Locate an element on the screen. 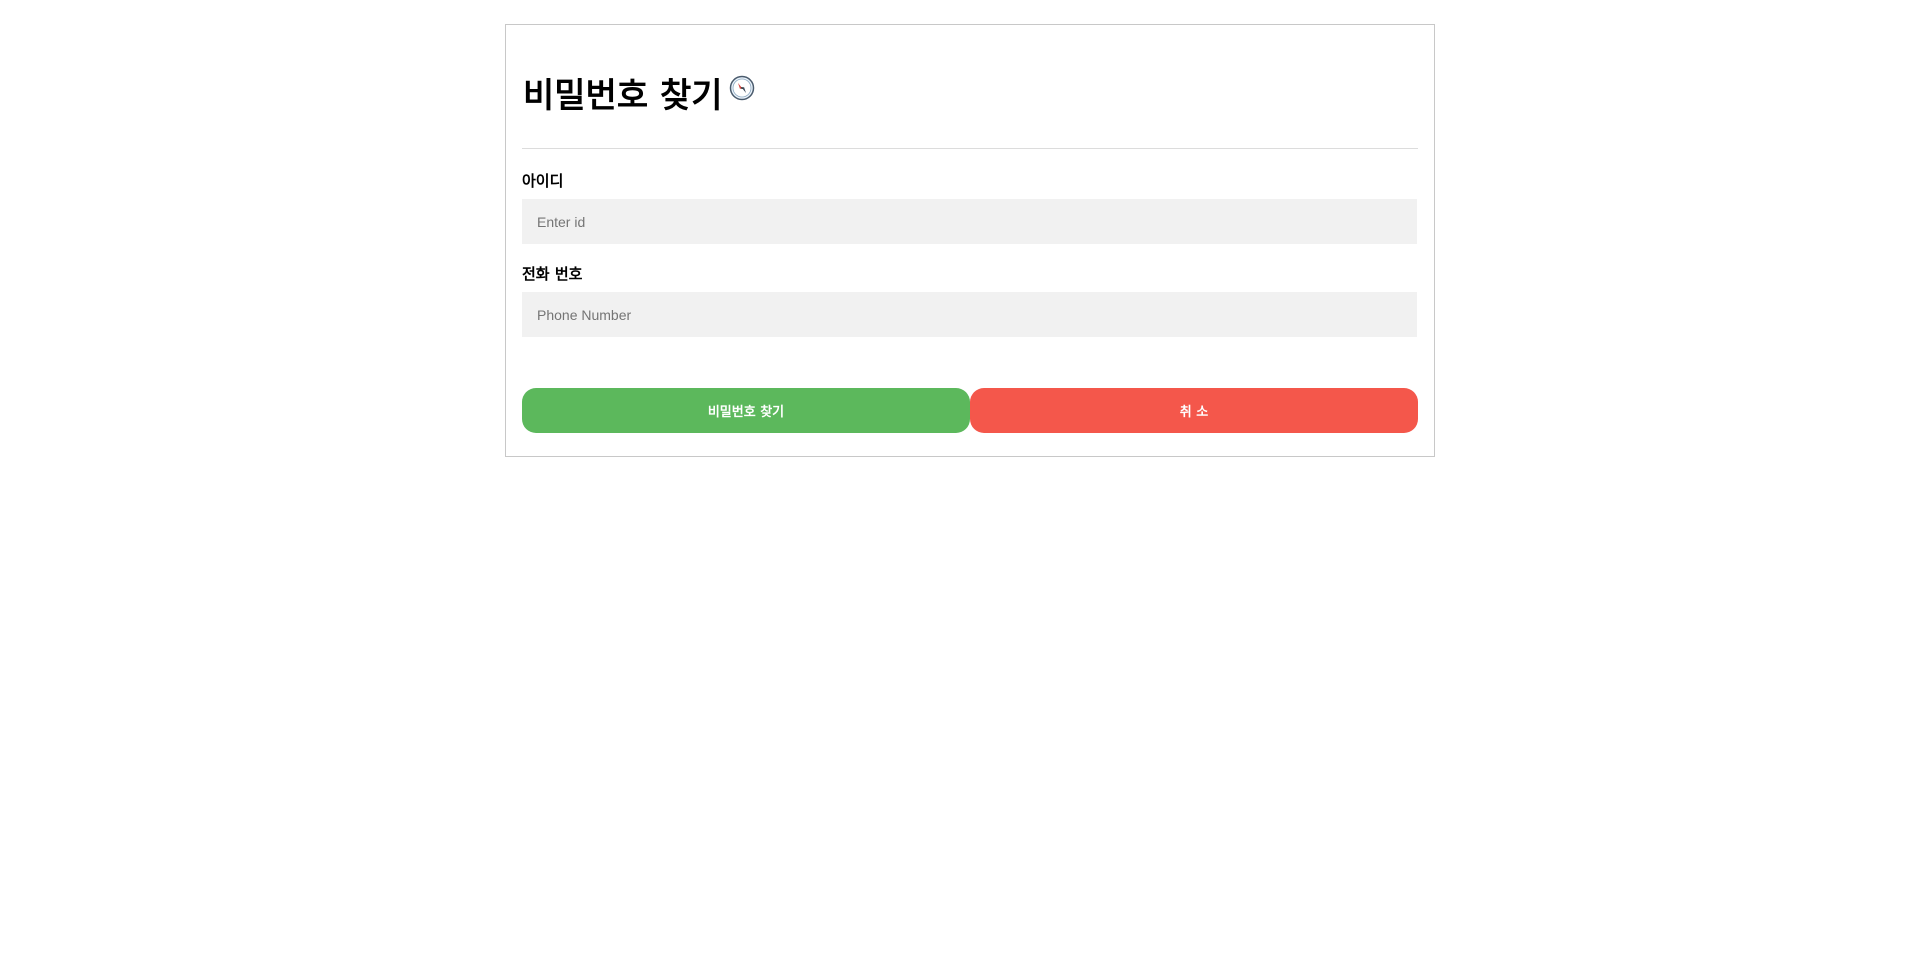  compass-icon is located at coordinates (742, 88).